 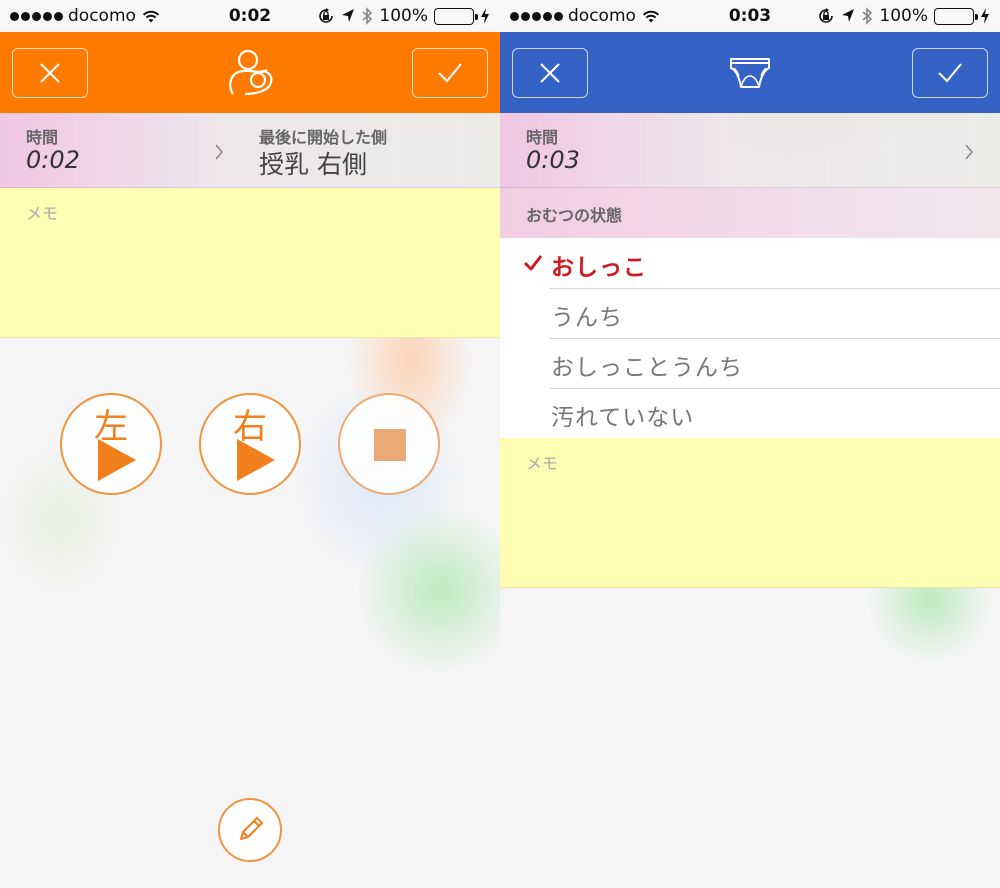 I want to click on breastfeeding-icon, so click(x=250, y=73).